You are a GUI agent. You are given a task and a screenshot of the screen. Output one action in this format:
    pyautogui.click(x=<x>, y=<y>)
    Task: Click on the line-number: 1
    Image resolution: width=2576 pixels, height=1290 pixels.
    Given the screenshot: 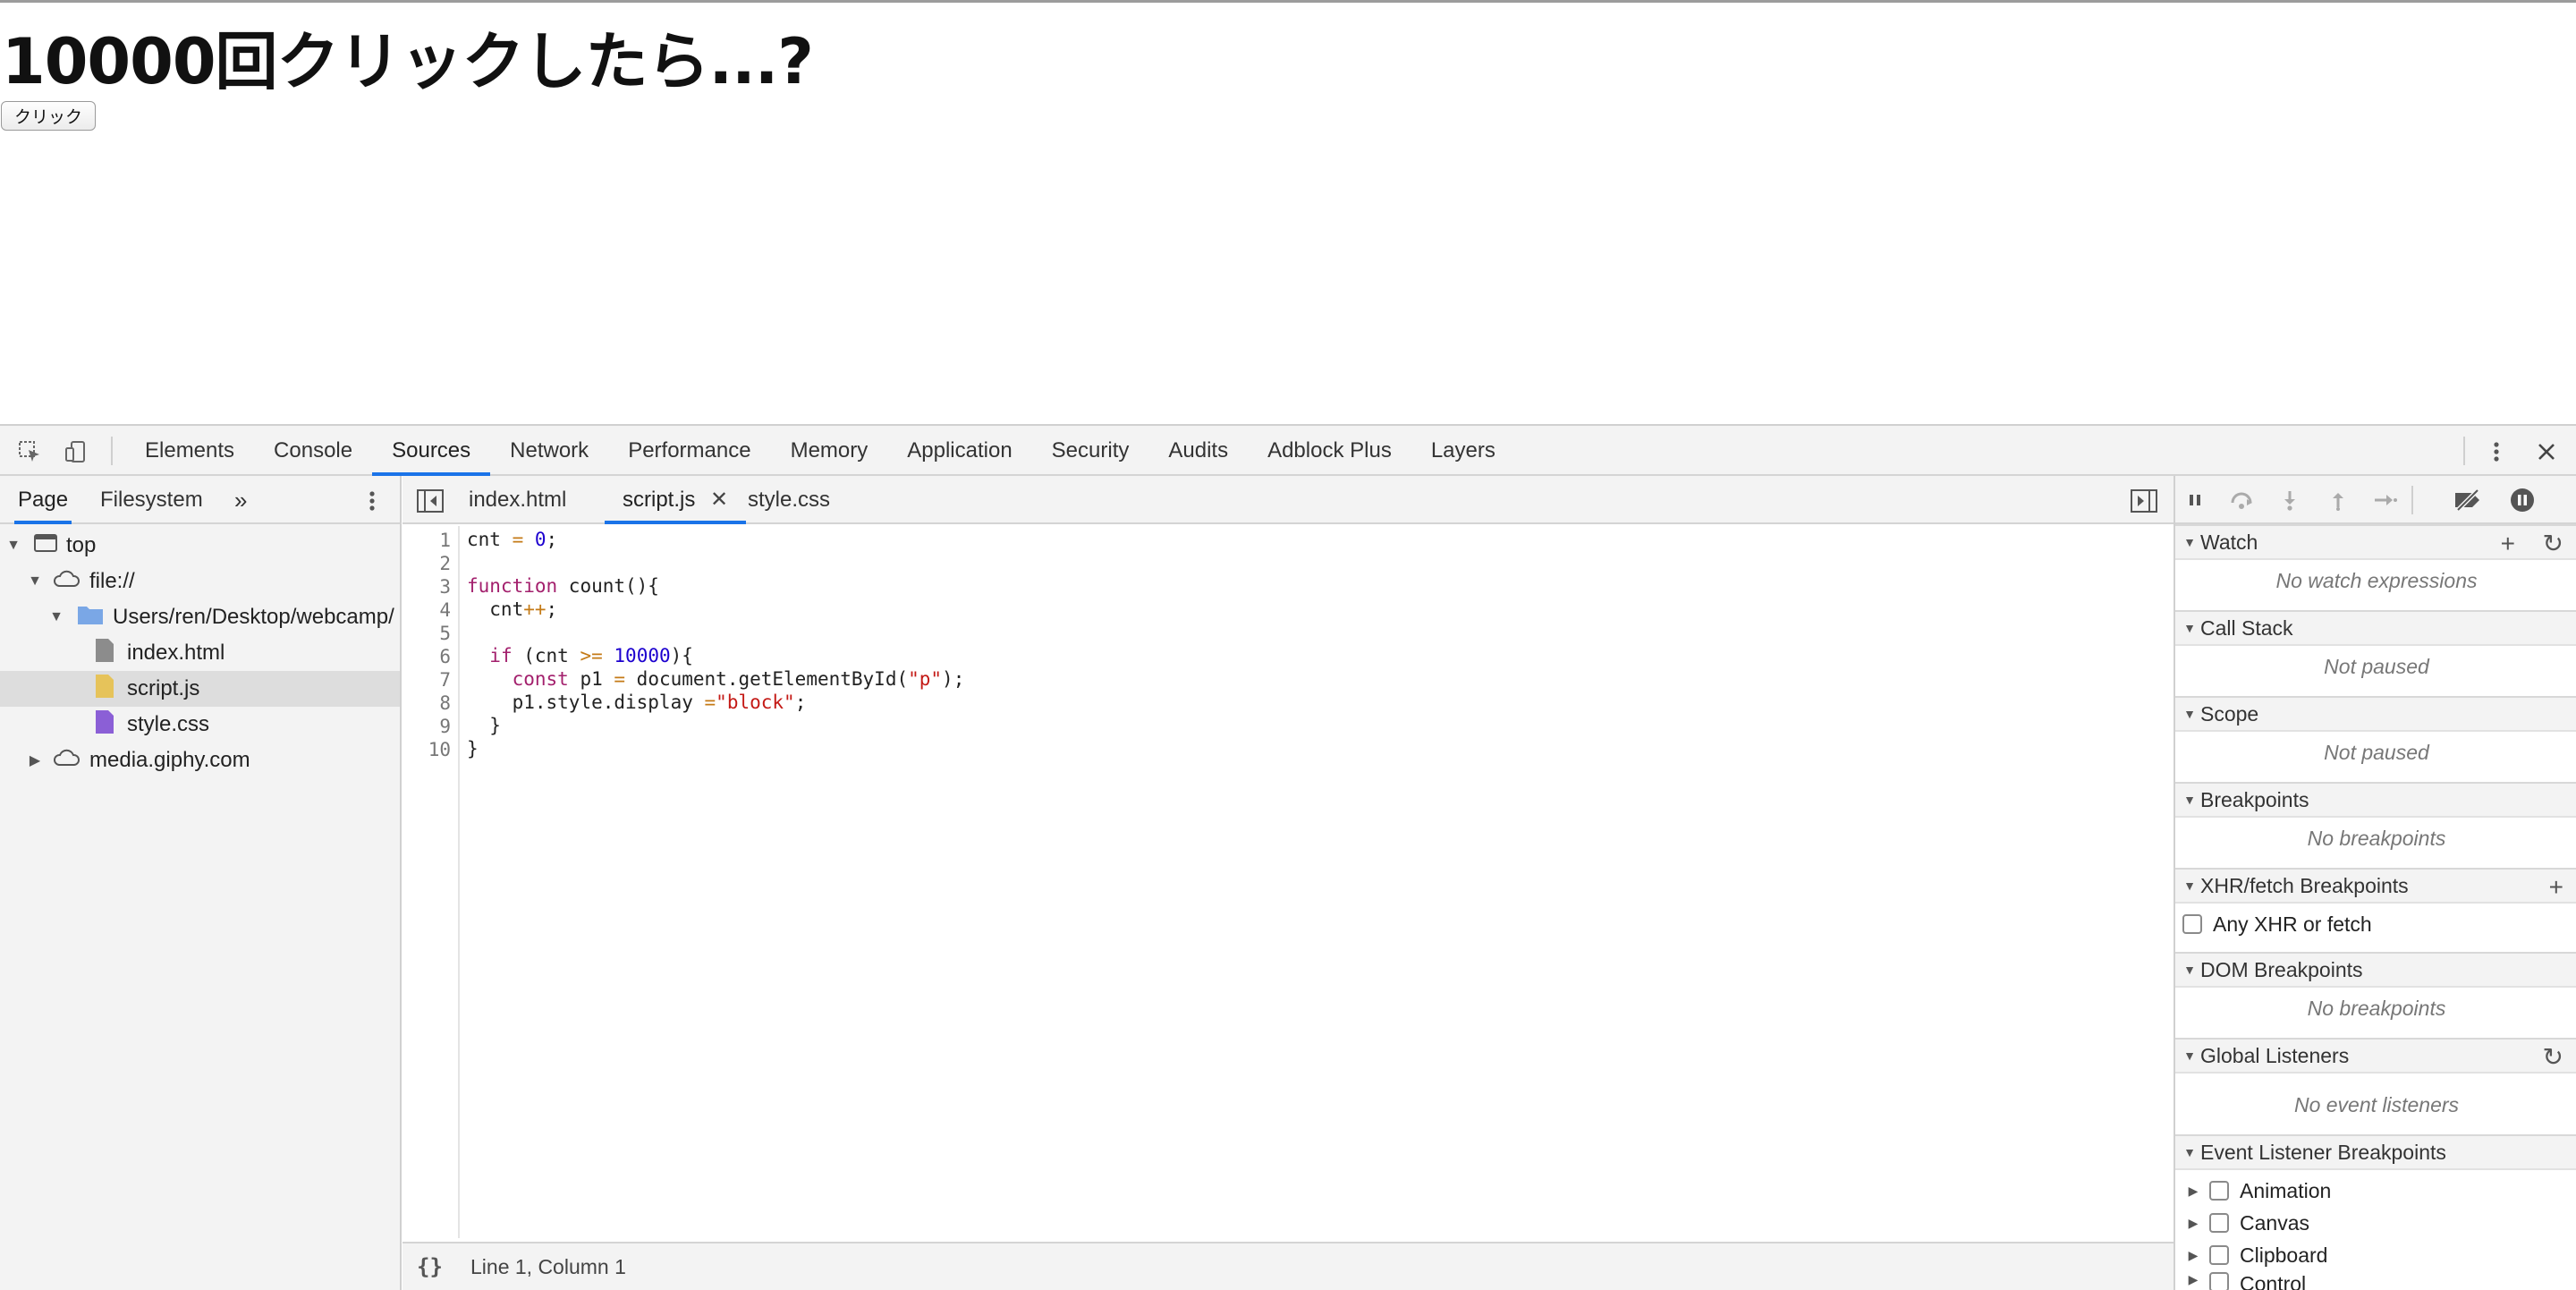 What is the action you would take?
    pyautogui.click(x=445, y=540)
    